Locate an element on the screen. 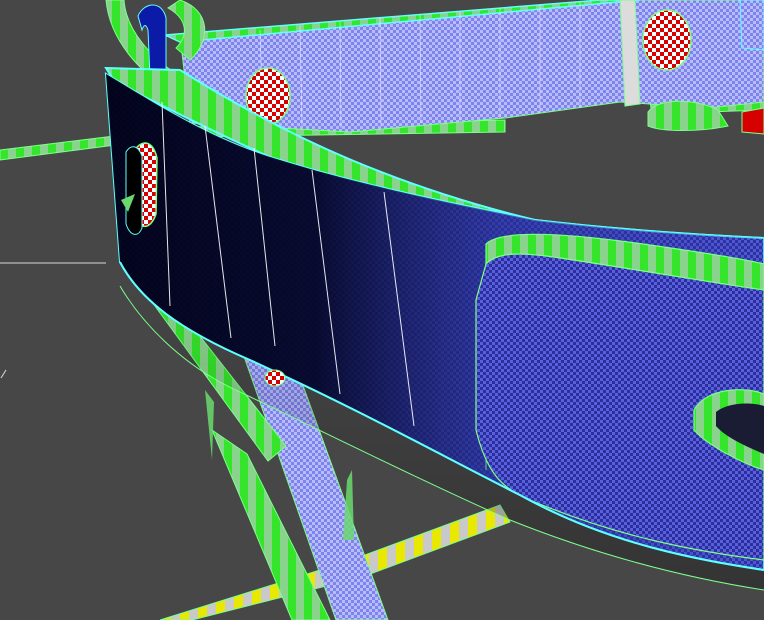  left-vertical-tick is located at coordinates (3, 374).